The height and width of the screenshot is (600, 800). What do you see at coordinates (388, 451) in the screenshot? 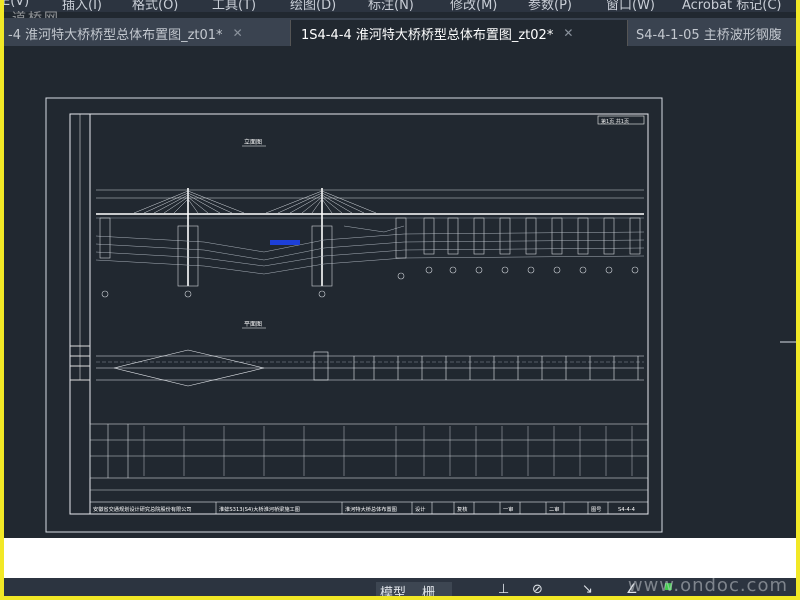
I see `table-ticks` at bounding box center [388, 451].